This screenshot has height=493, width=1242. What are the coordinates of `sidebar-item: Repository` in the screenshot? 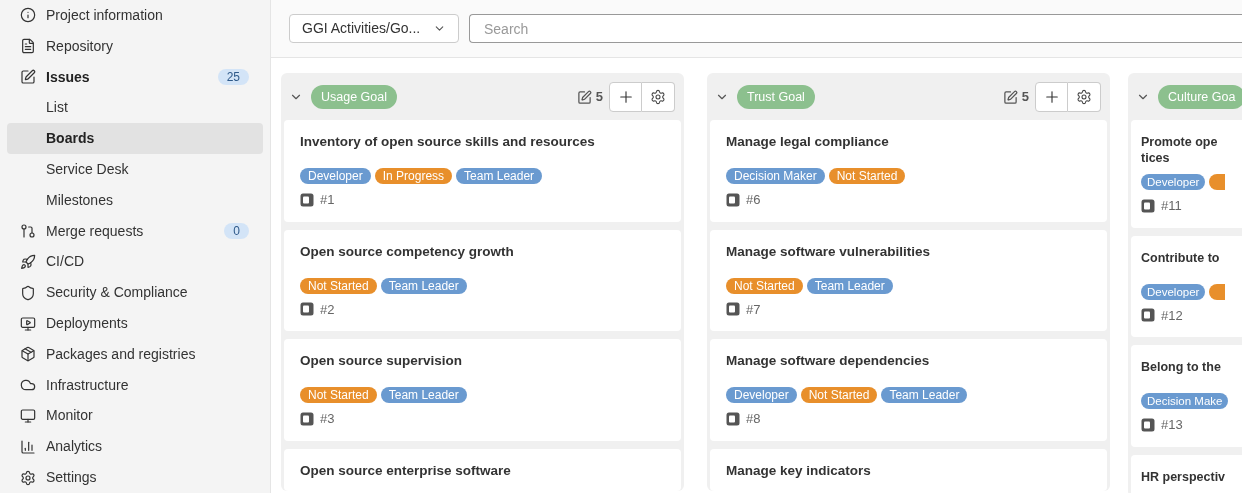 It's located at (135, 46).